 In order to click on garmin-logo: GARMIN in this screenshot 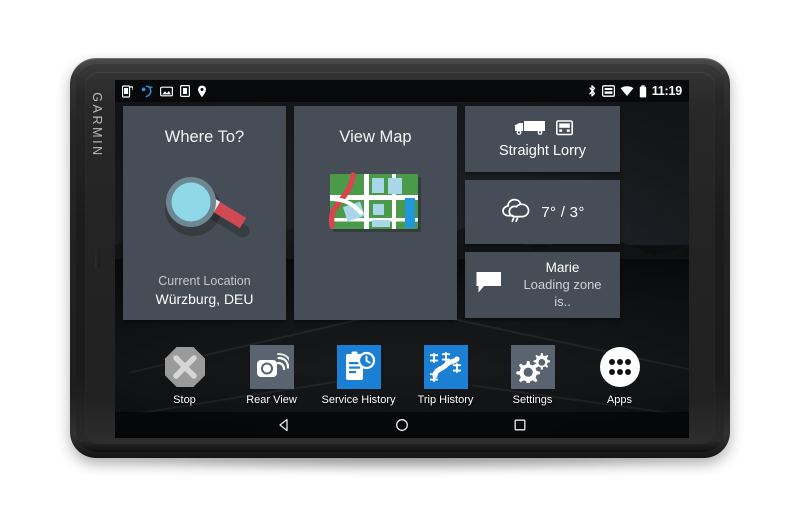, I will do `click(97, 125)`.